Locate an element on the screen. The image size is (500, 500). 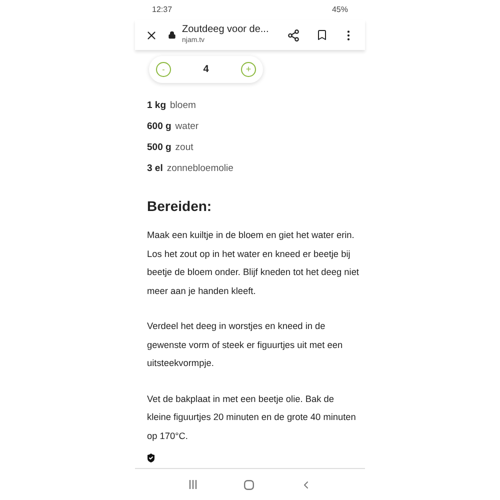
home-icon is located at coordinates (249, 485).